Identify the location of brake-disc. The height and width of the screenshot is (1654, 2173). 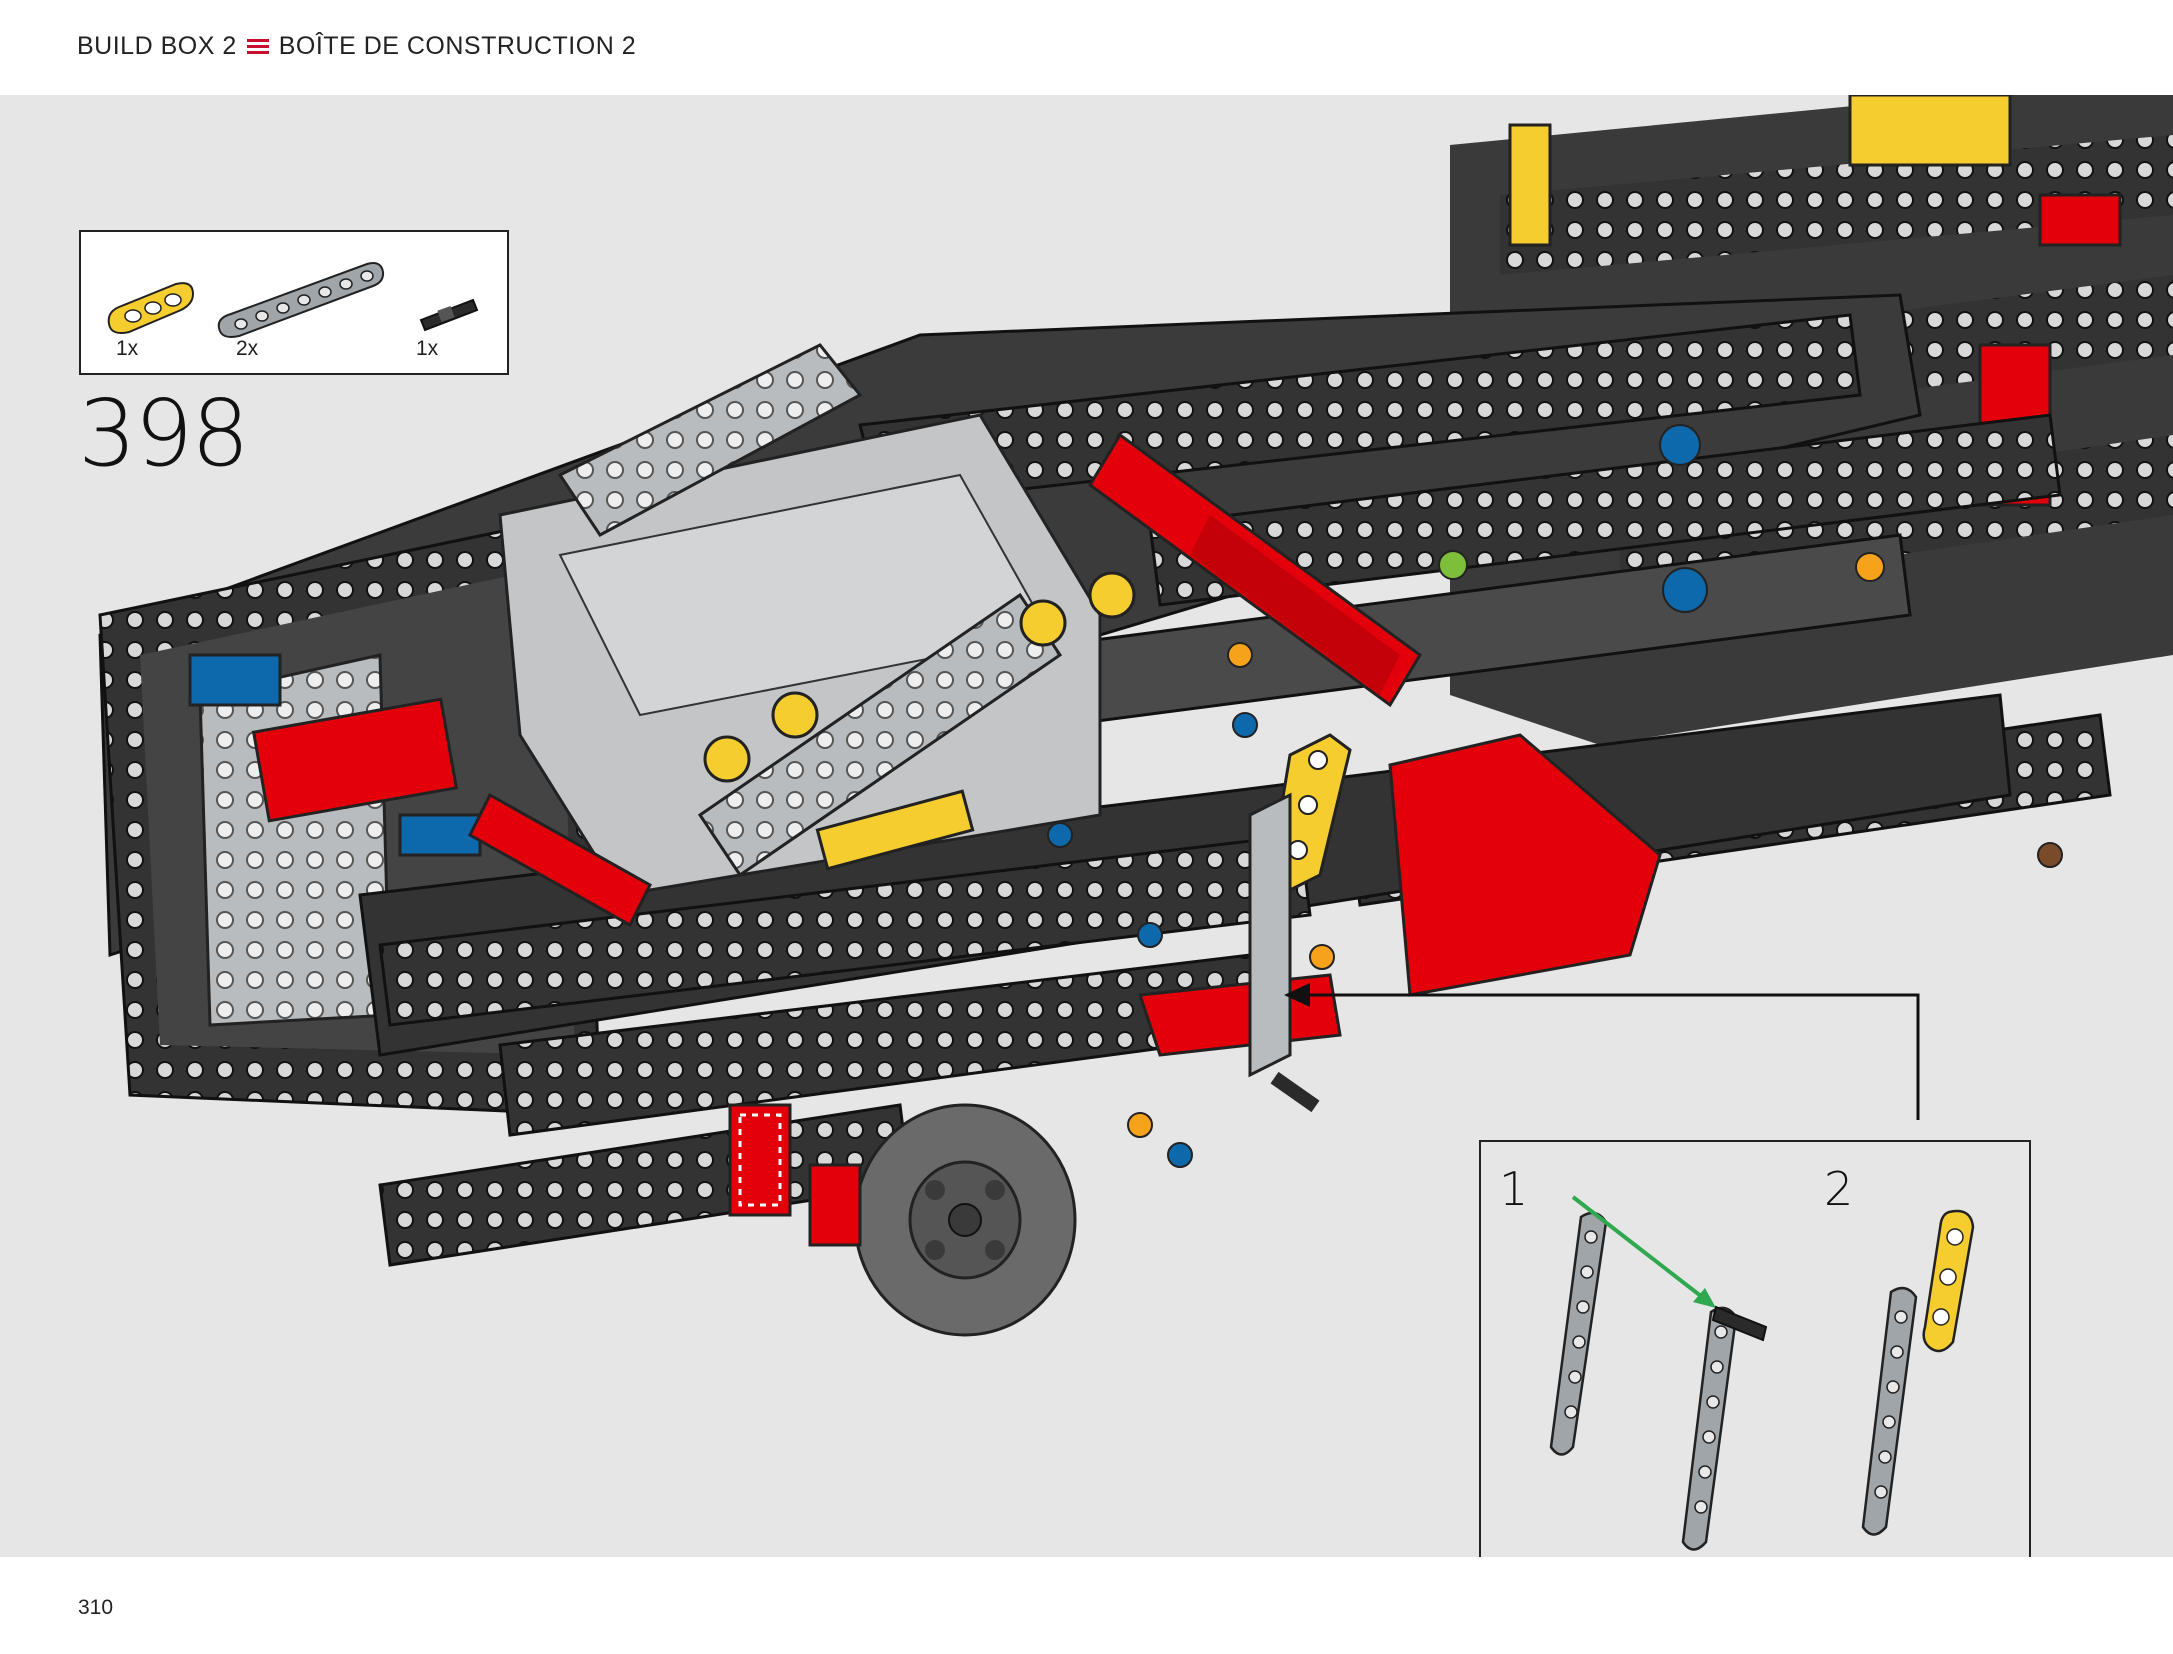
(965, 1220).